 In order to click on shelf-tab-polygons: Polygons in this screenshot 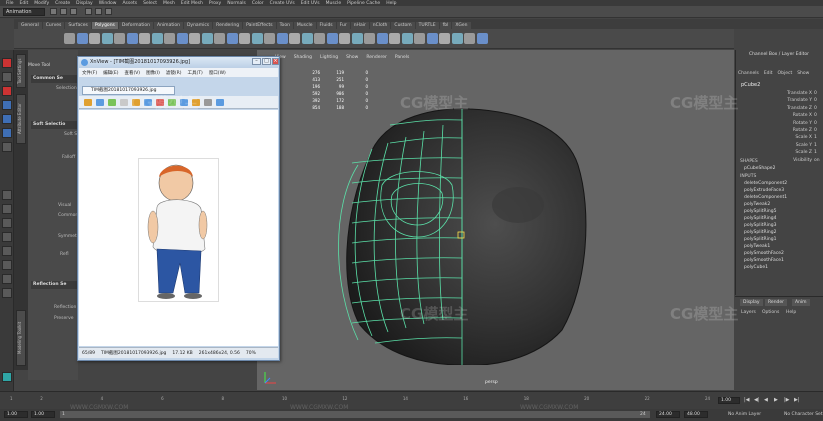, I will do `click(104, 25)`.